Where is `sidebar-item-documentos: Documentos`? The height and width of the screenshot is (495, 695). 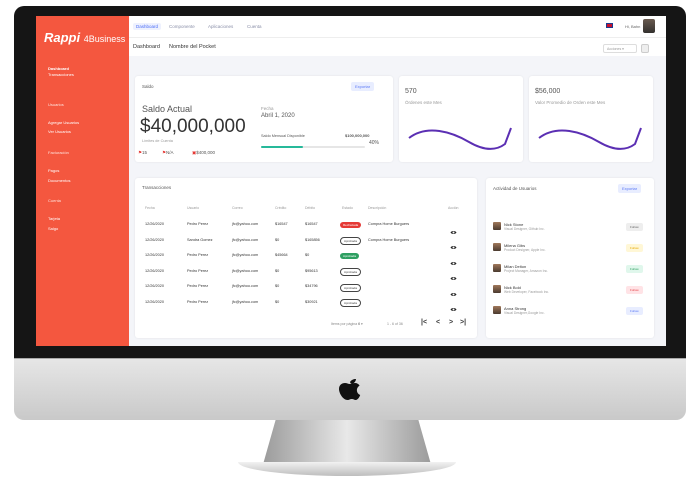 sidebar-item-documentos: Documentos is located at coordinates (59, 180).